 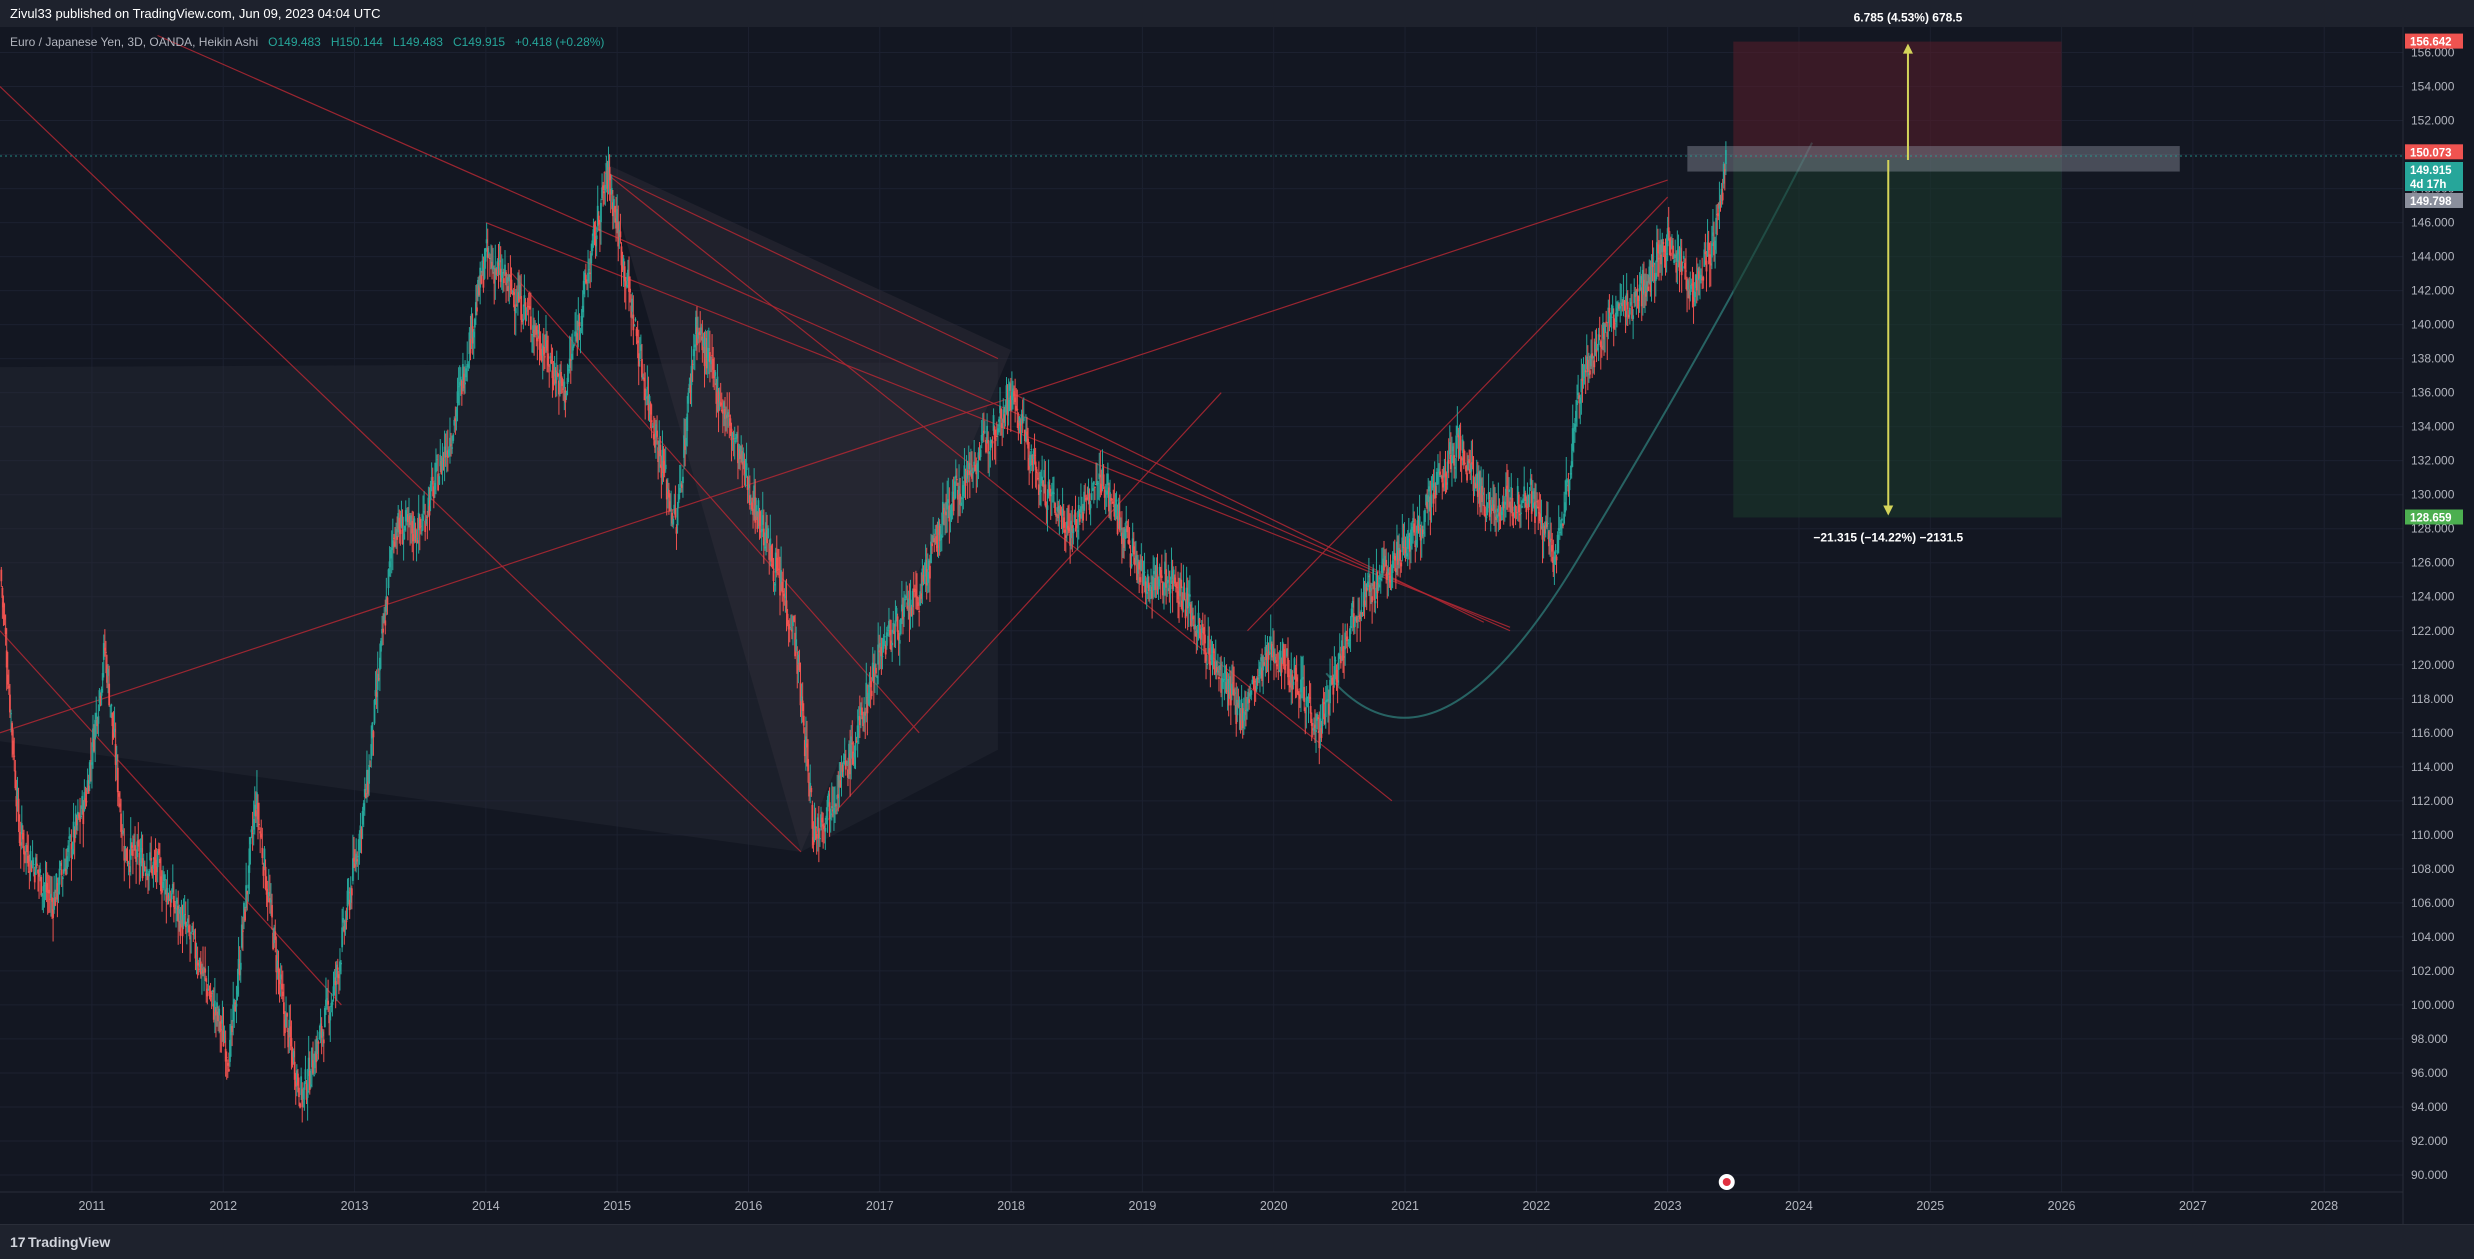 What do you see at coordinates (2429, 1039) in the screenshot?
I see `y-tick-label: 98.000` at bounding box center [2429, 1039].